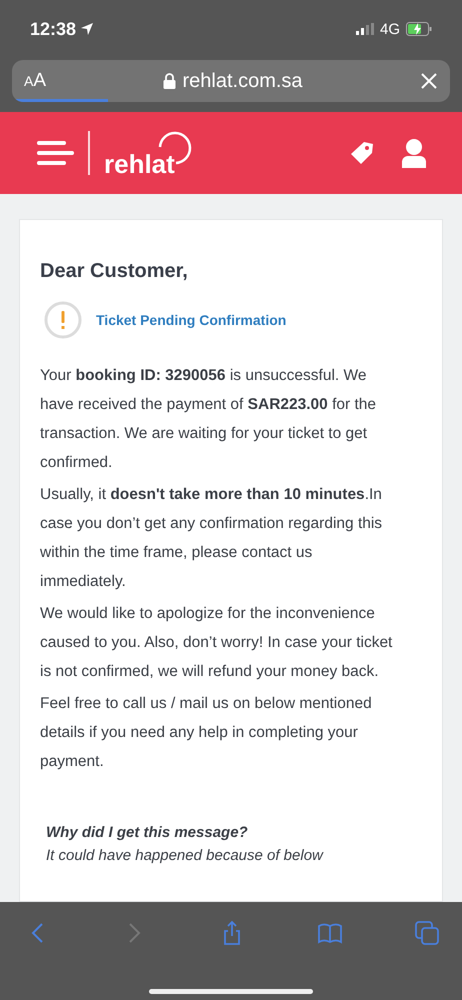 The height and width of the screenshot is (1000, 462). I want to click on status-title: Ticket Pending Confirmation, so click(191, 320).